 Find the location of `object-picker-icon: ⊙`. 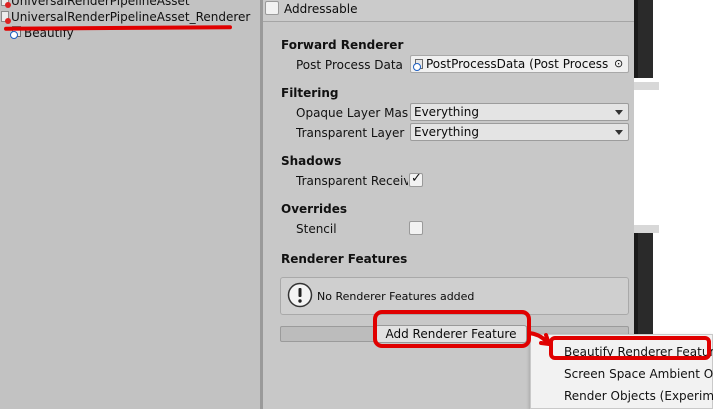

object-picker-icon: ⊙ is located at coordinates (618, 63).